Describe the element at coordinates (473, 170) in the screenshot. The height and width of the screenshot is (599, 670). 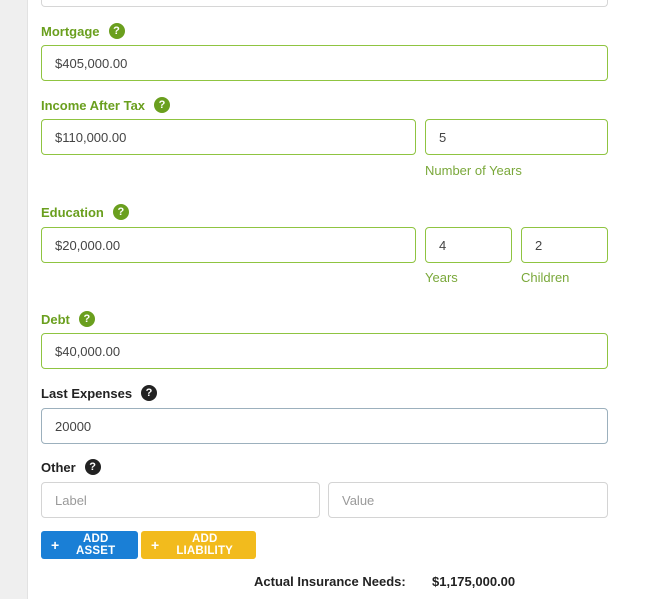
I see `income-years-caption: Number of Years` at that location.